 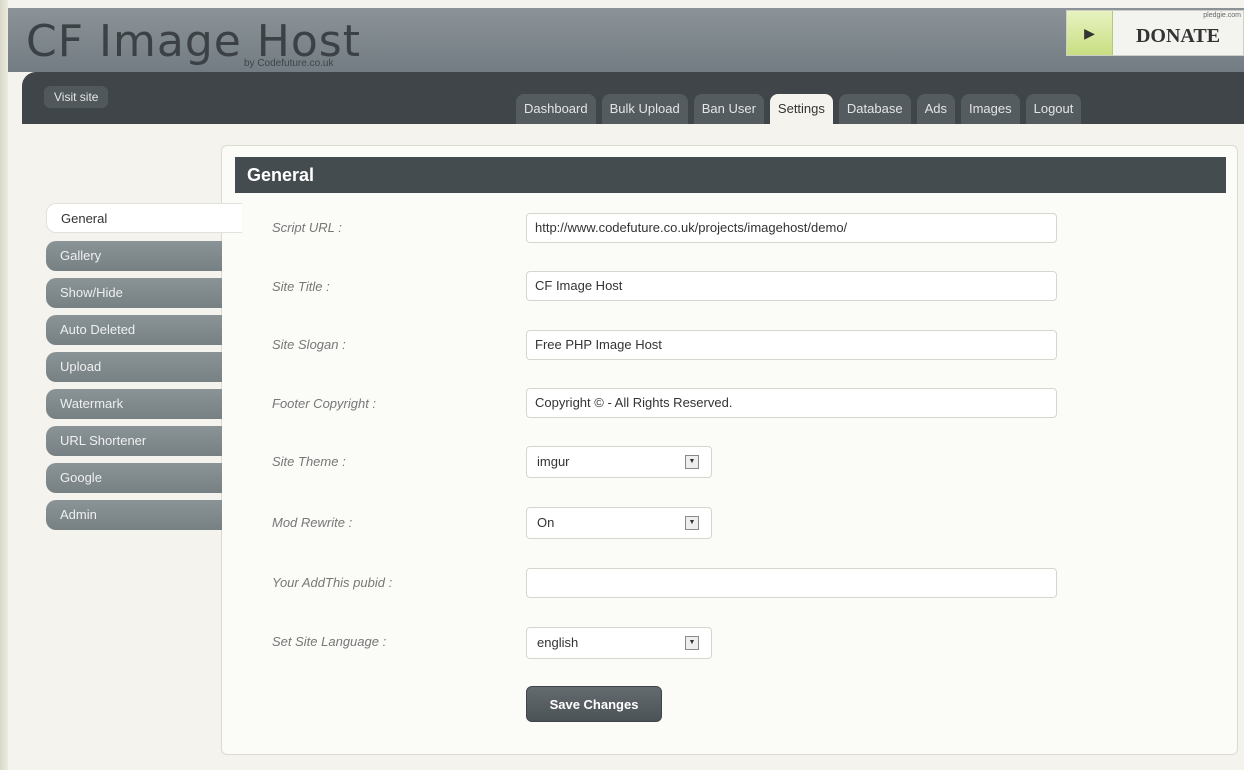 I want to click on mod-rewrite-select: On ▼, so click(x=619, y=523).